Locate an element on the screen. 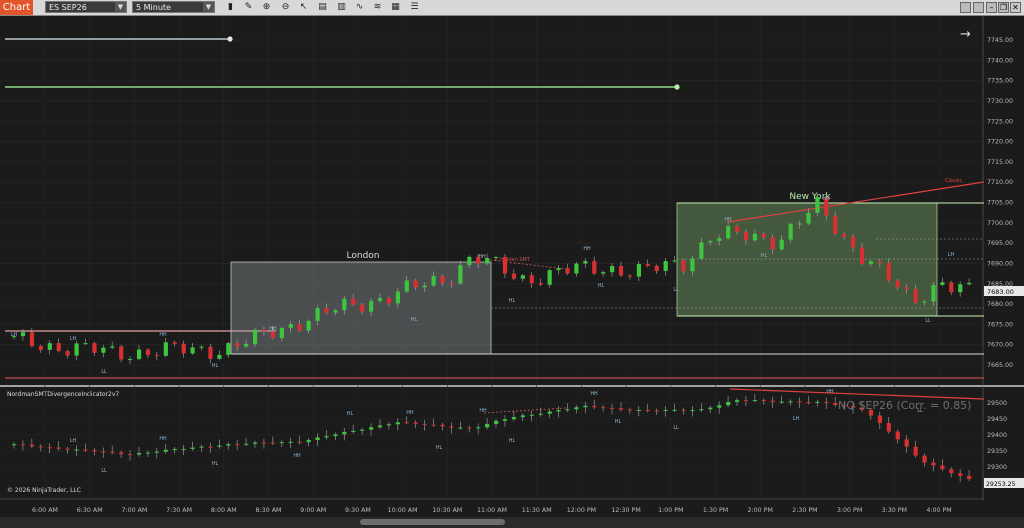  price-axis-label: 7665.00 is located at coordinates (1000, 365).